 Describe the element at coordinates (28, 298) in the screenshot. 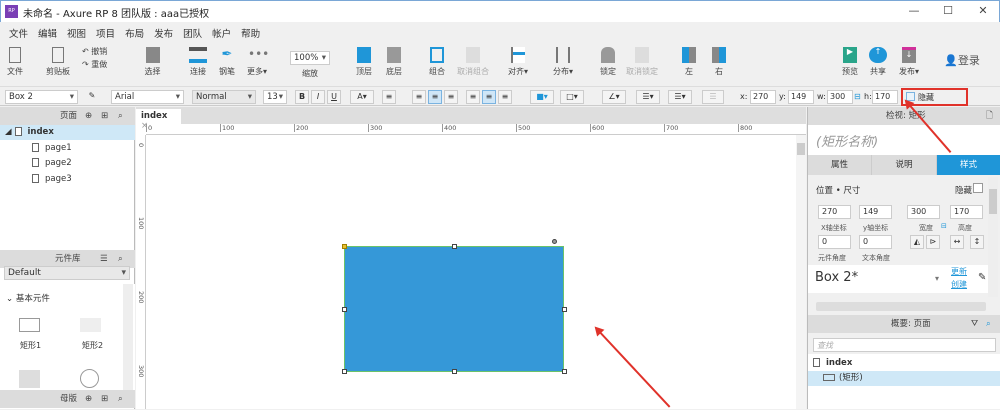

I see `library-group: ⌄ 基本元件` at that location.